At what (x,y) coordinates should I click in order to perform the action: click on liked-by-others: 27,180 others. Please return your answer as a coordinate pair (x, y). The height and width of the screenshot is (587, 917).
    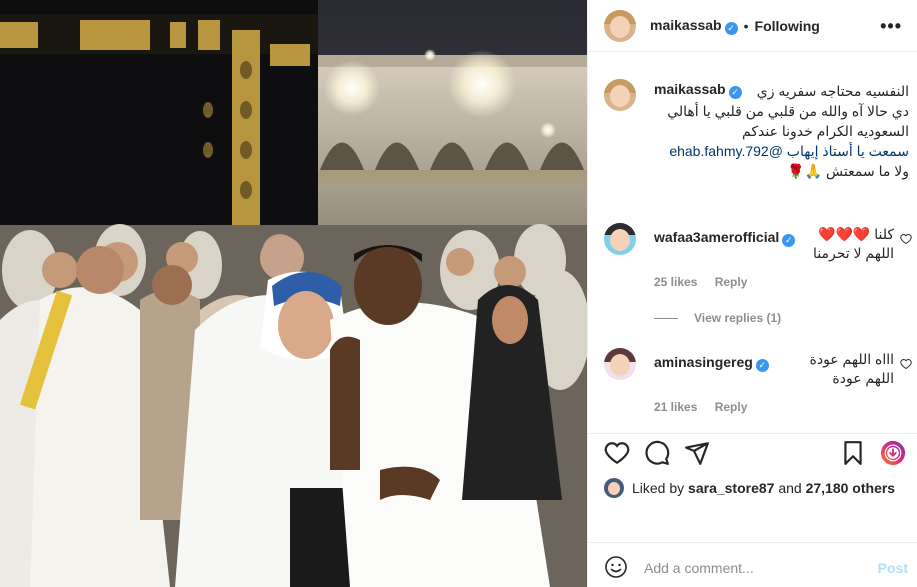
    Looking at the image, I should click on (851, 488).